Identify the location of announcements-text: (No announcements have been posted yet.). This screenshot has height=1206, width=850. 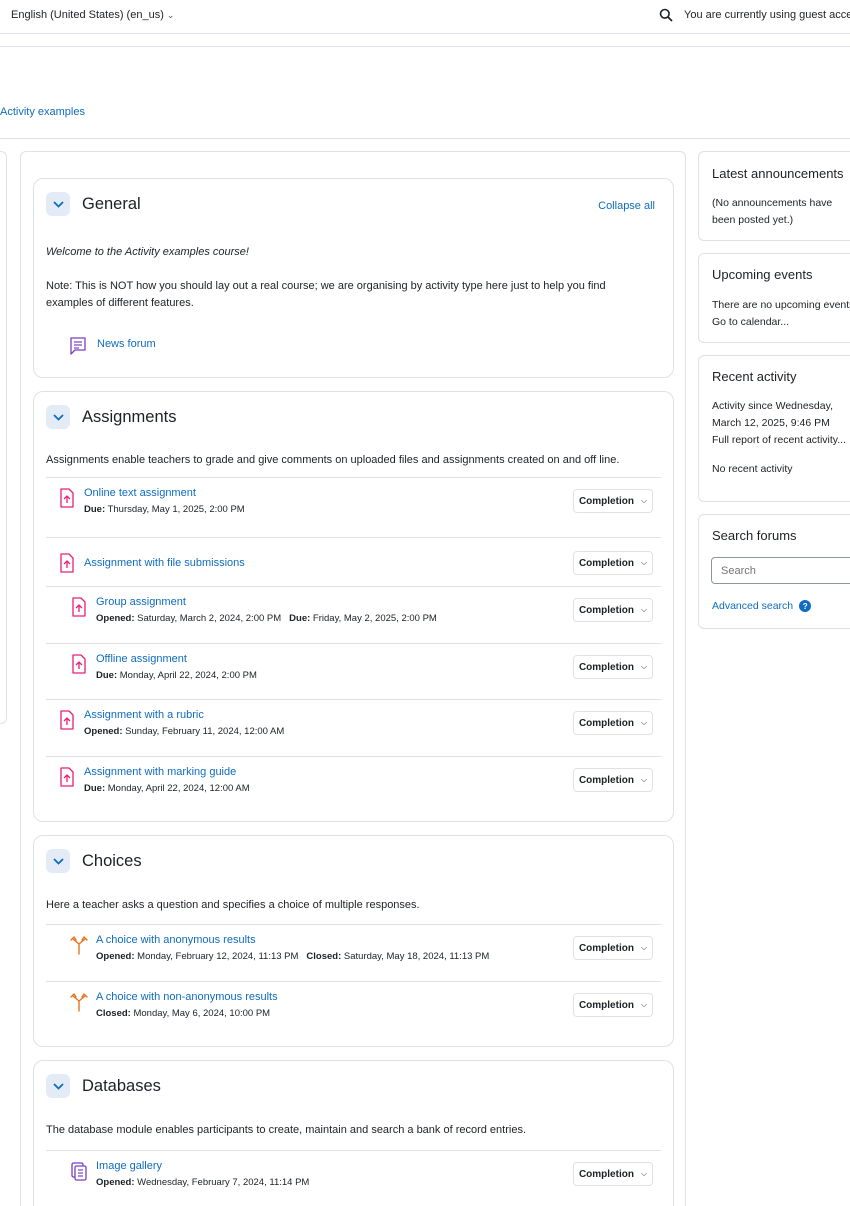
(772, 211).